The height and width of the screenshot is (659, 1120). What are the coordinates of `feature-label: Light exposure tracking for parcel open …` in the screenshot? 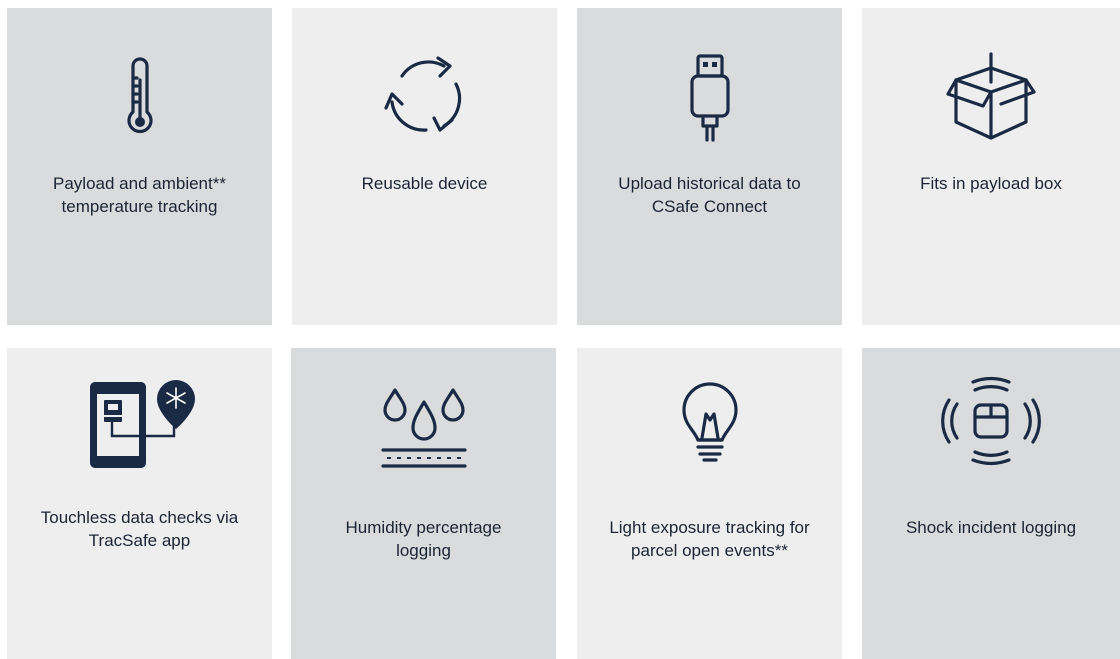 It's located at (709, 539).